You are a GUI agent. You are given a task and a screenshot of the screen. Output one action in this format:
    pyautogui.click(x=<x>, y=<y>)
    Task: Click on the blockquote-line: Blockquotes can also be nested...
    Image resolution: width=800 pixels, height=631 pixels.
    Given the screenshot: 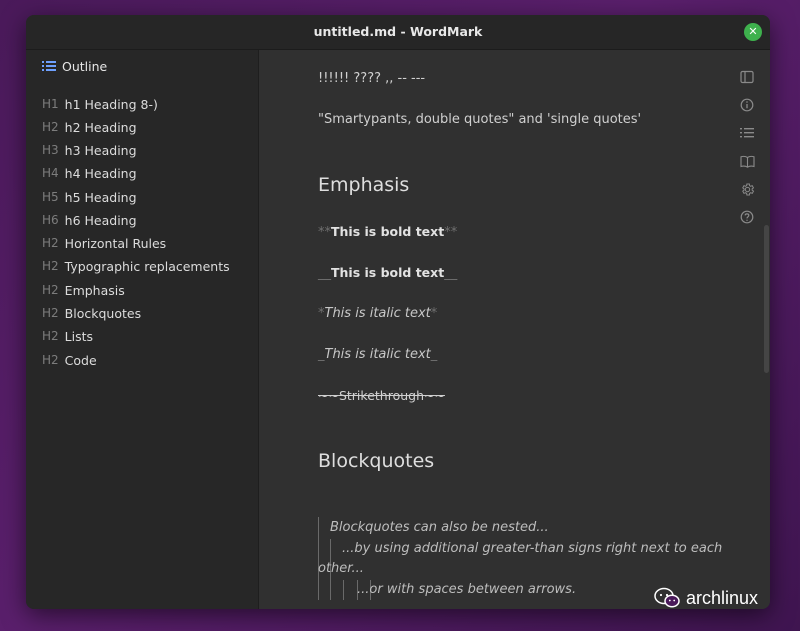 What is the action you would take?
    pyautogui.click(x=439, y=527)
    